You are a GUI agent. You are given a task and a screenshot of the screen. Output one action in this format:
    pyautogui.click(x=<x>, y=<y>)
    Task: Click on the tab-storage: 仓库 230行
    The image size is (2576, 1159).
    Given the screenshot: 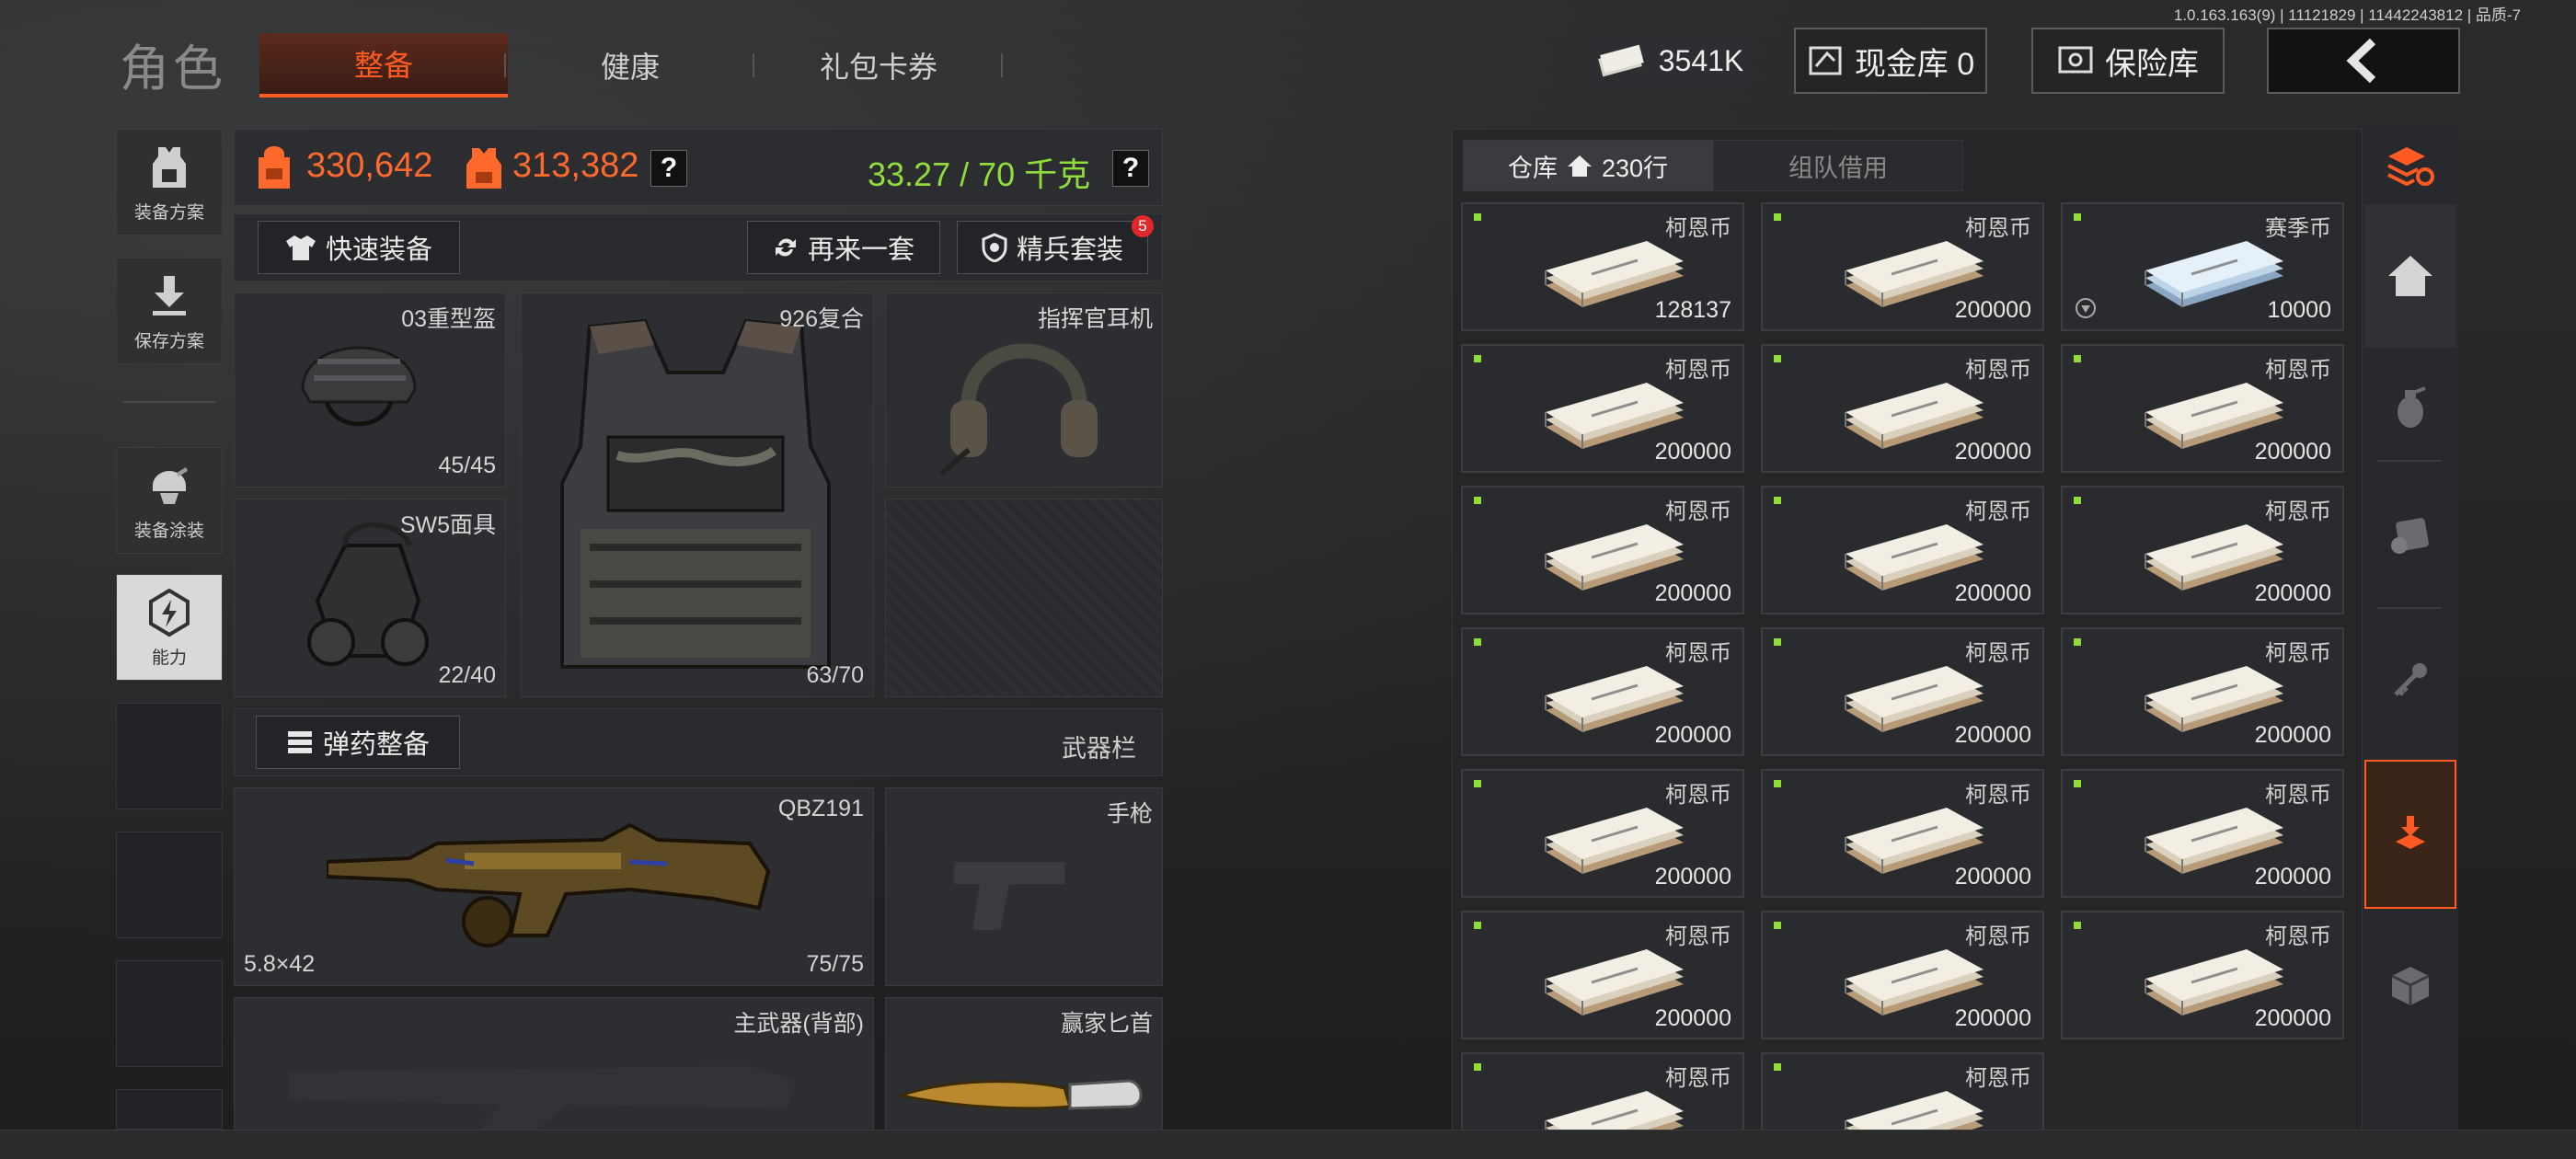 What is the action you would take?
    pyautogui.click(x=1588, y=165)
    